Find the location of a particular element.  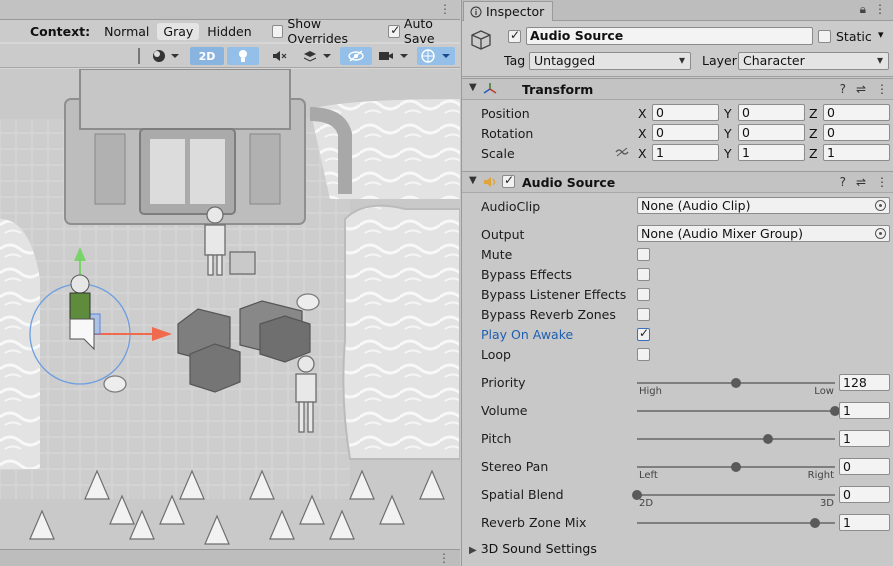

pitch-field: 1 is located at coordinates (864, 438).